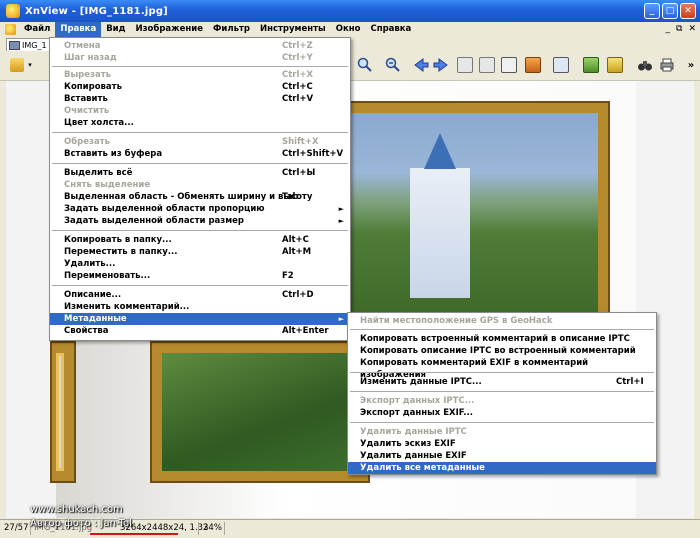 The image size is (700, 538). Describe the element at coordinates (200, 173) in the screenshot. I see `menu-select-all: Выделить всё Ctrl+Ы` at that location.